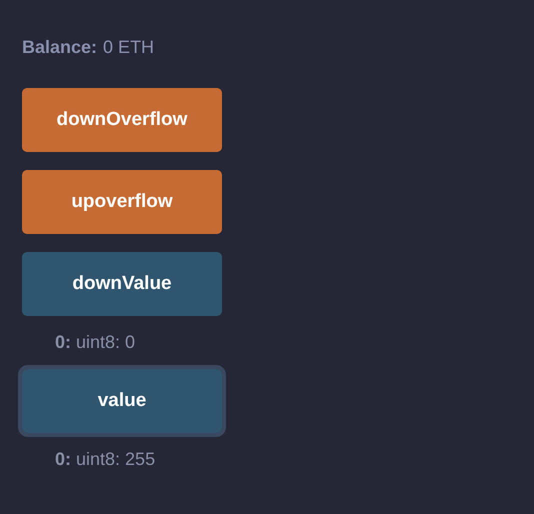 This screenshot has height=514, width=534. Describe the element at coordinates (60, 47) in the screenshot. I see `balance-label: Balance:` at that location.